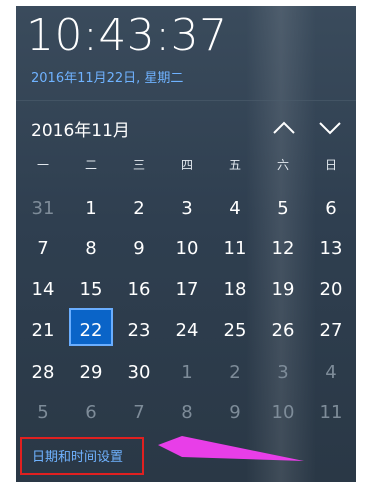 The image size is (368, 494). I want to click on weekday-header: 一 二 三 四 五 六 日, so click(186, 166).